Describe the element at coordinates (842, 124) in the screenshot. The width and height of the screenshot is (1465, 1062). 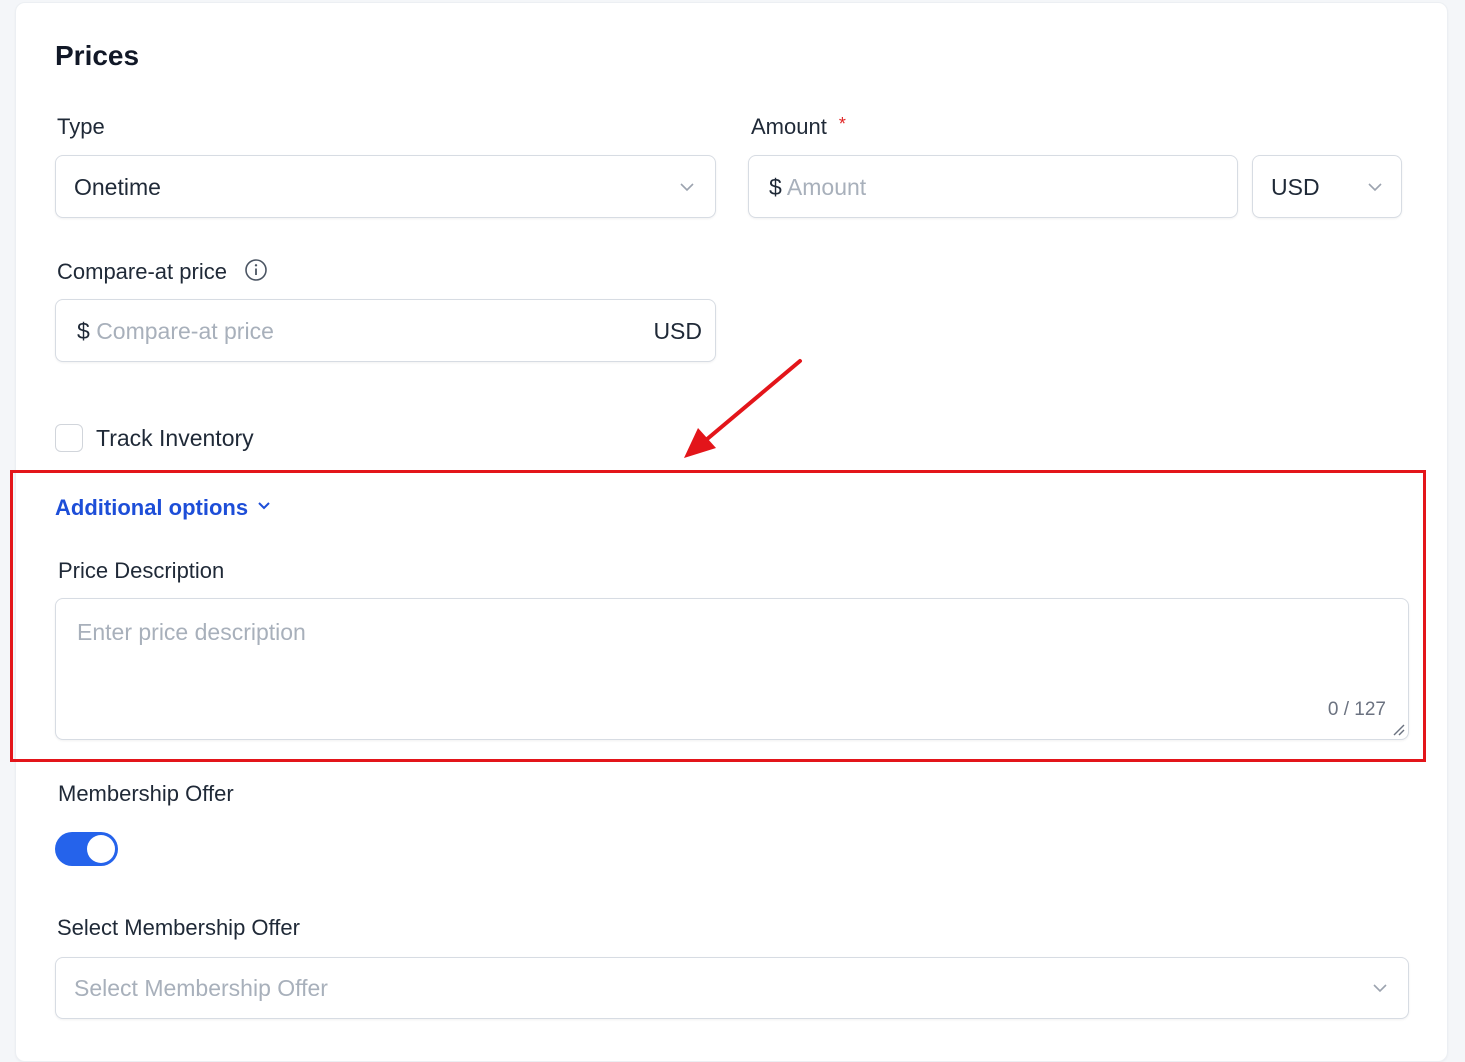
I see `required-mark: *` at that location.